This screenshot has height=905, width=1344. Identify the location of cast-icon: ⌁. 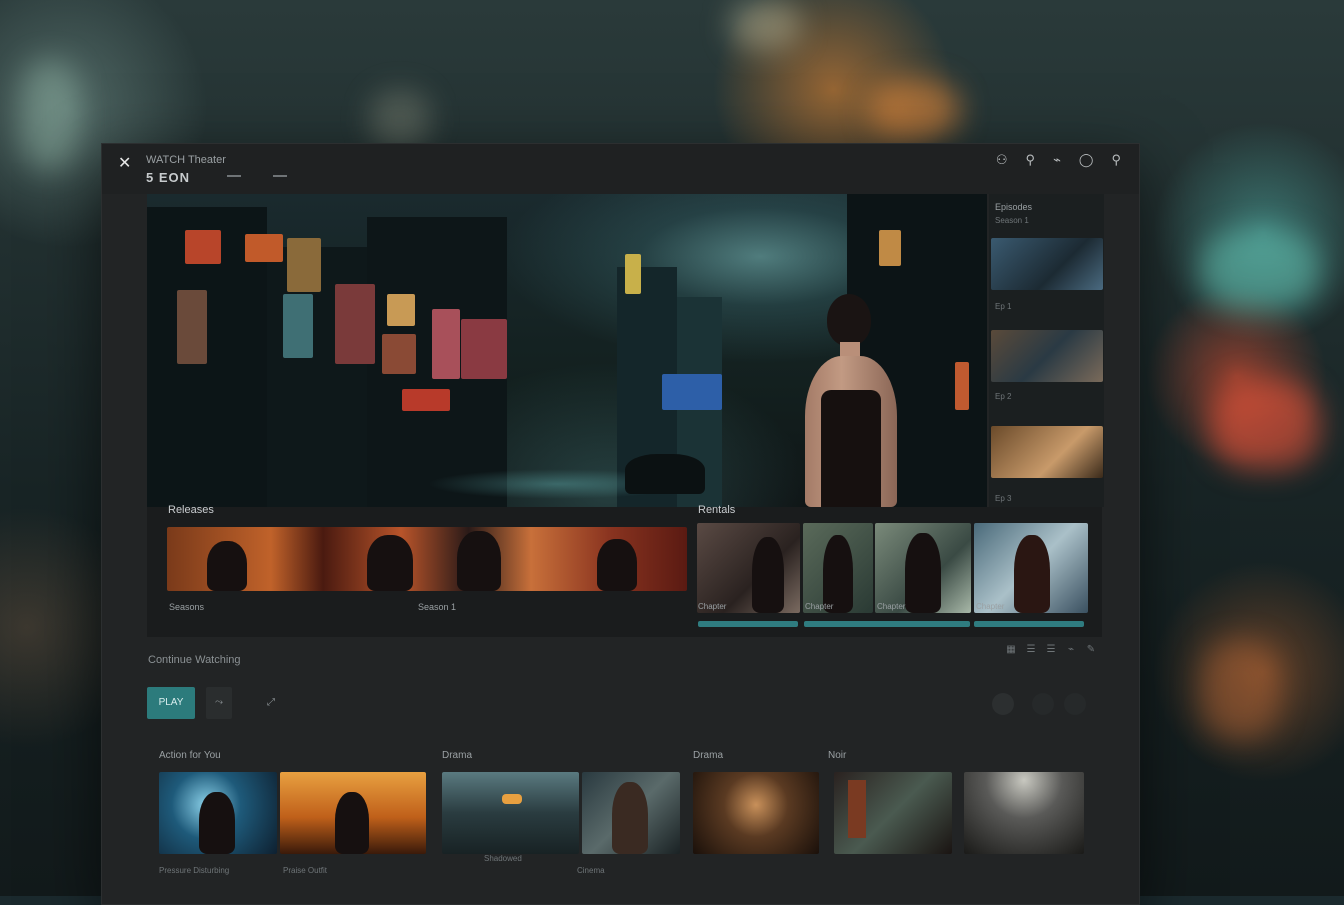
(1057, 160).